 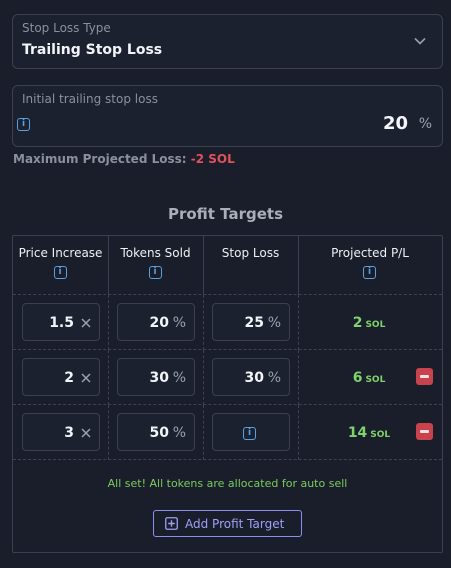 I want to click on add-profit-target-button: Add Profit Target, so click(x=227, y=523).